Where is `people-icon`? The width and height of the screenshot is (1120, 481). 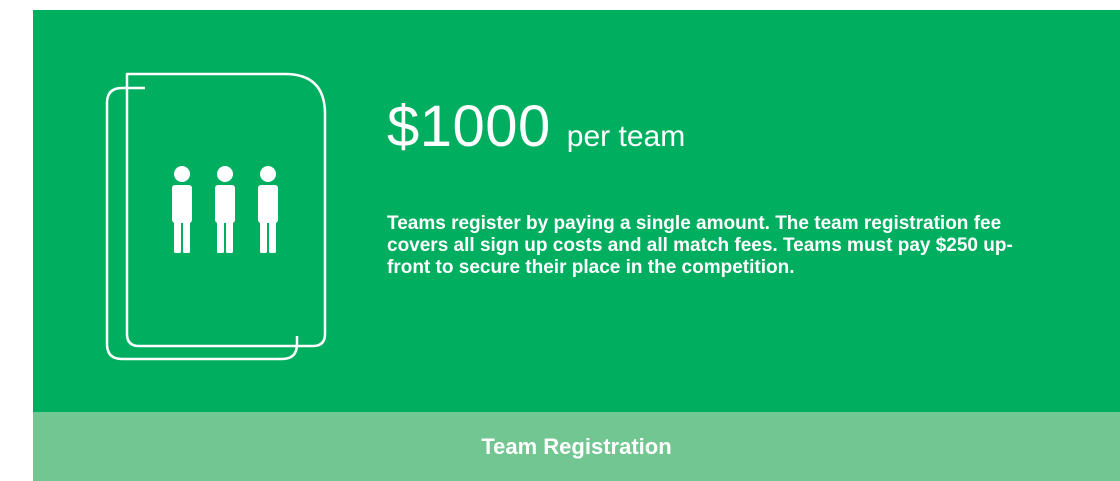 people-icon is located at coordinates (225, 209).